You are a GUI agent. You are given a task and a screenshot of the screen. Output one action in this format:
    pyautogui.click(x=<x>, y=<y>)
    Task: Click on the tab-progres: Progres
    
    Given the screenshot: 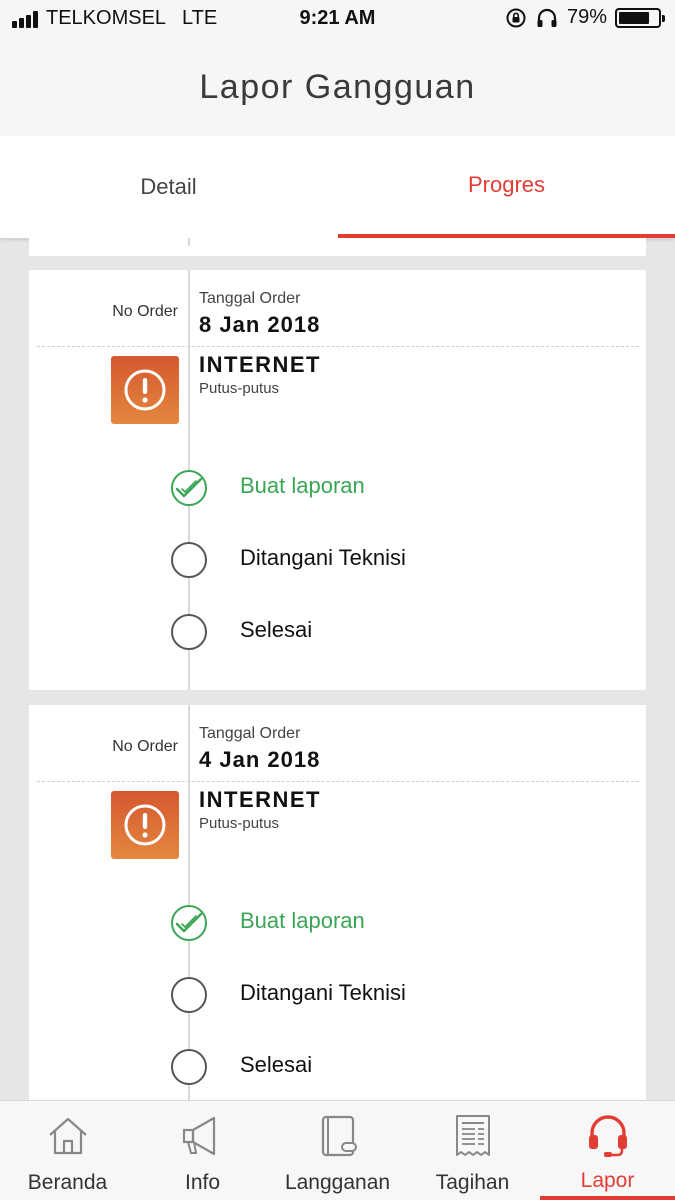 What is the action you would take?
    pyautogui.click(x=506, y=187)
    